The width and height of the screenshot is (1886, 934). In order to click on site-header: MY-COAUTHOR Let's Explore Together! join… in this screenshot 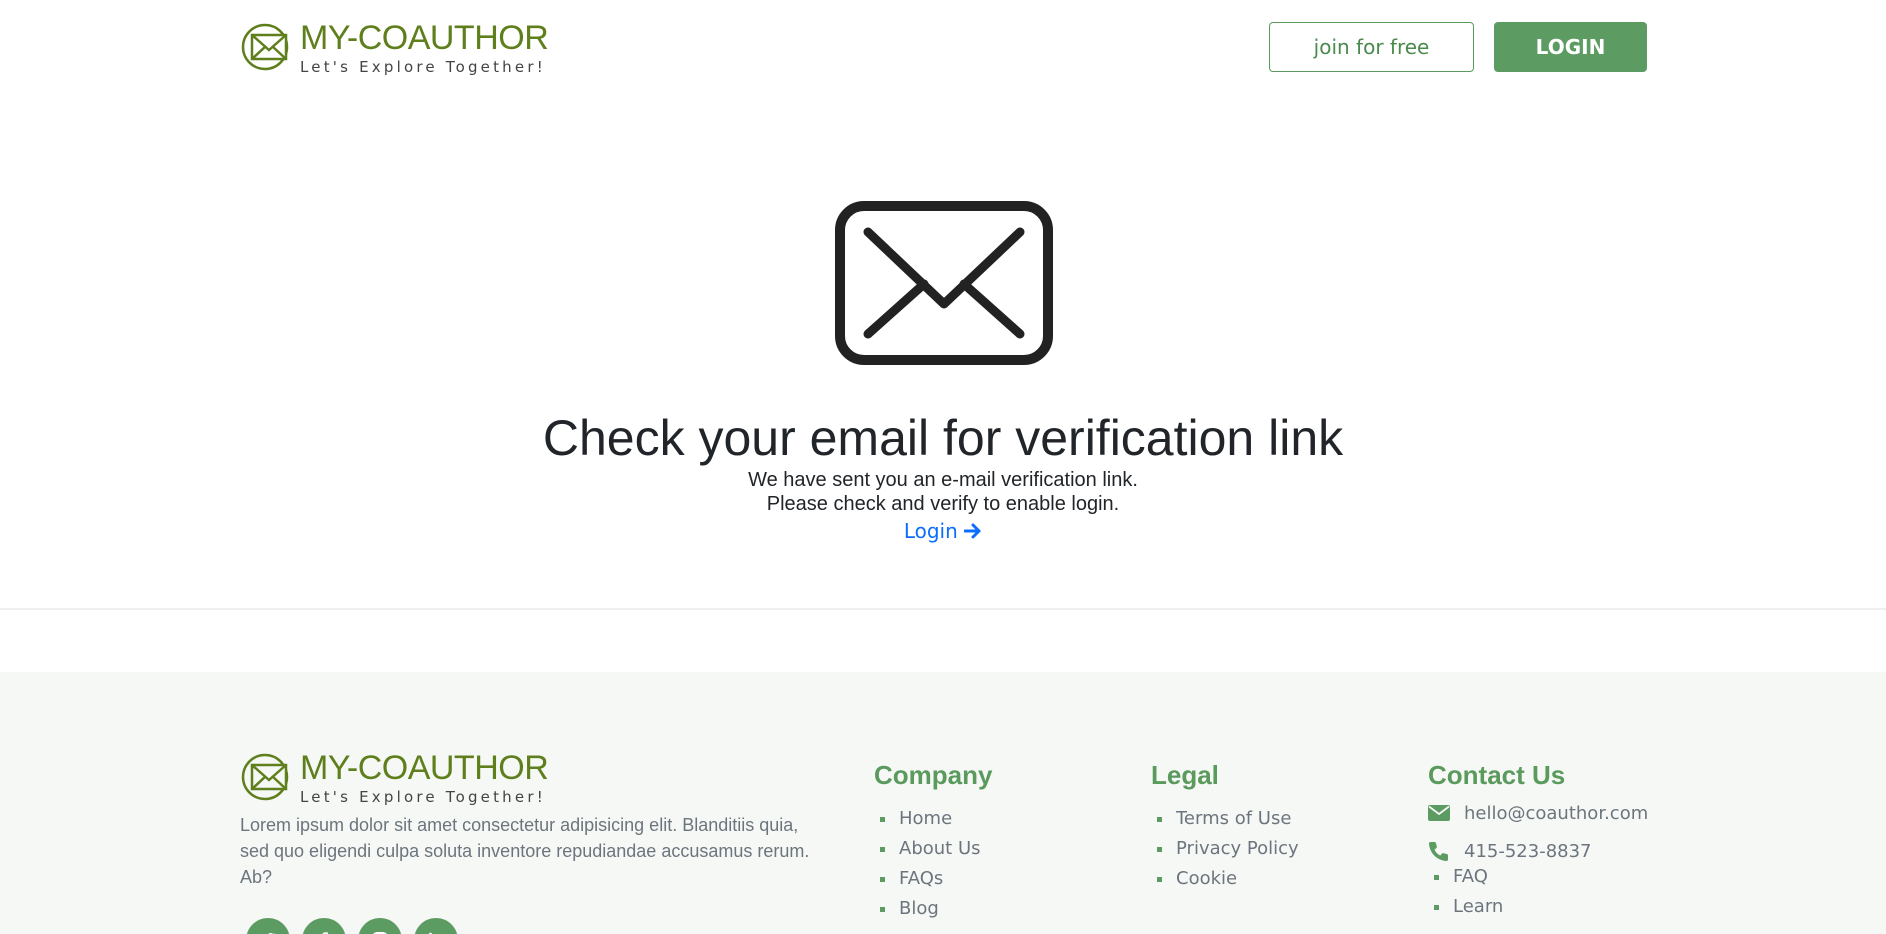, I will do `click(943, 48)`.